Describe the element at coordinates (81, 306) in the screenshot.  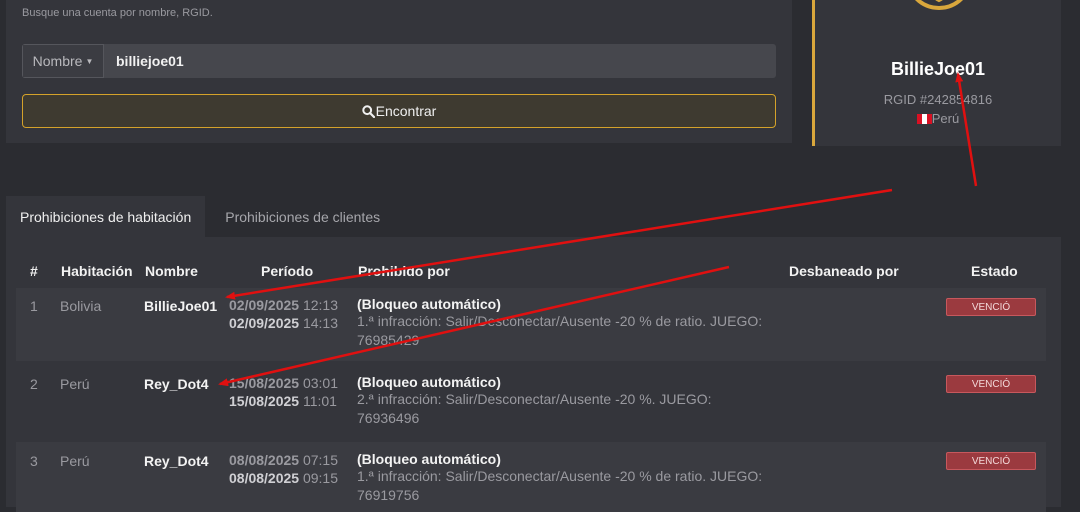
I see `row-room: Bolivia` at that location.